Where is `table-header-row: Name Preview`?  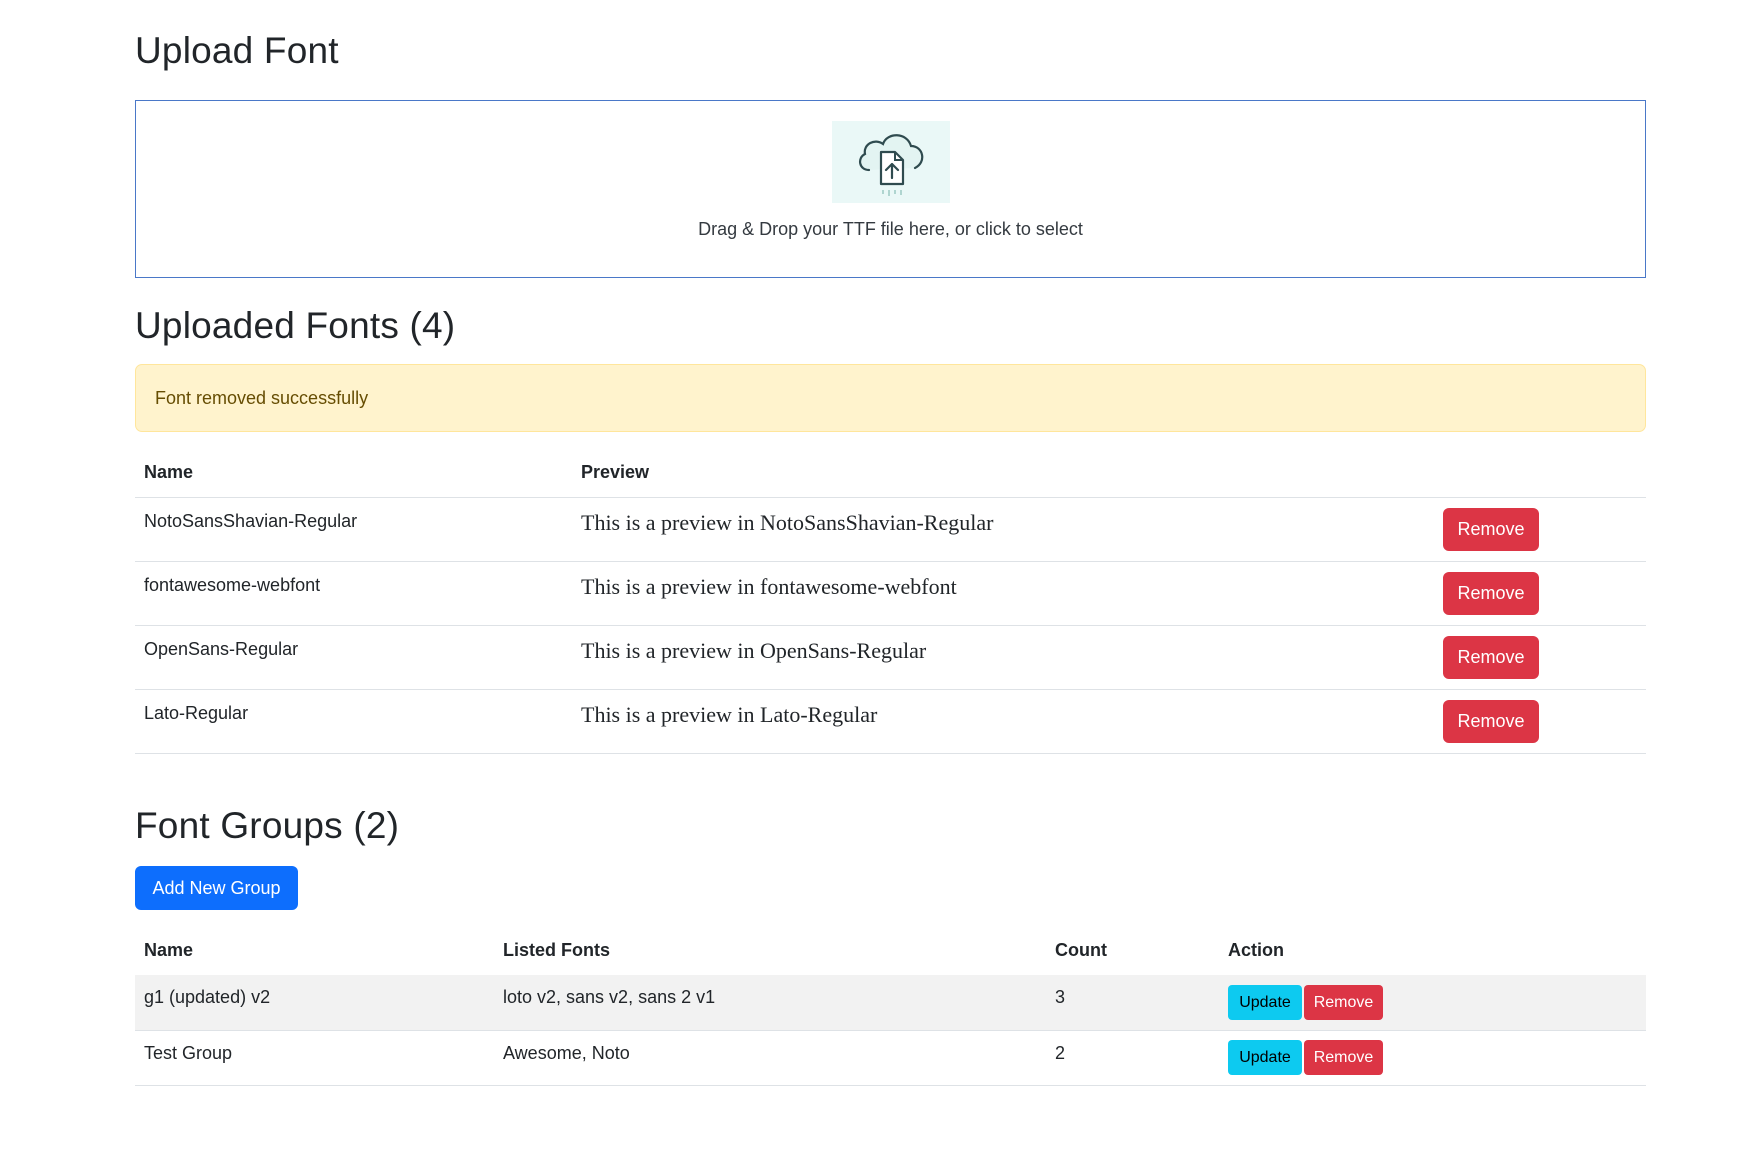
table-header-row: Name Preview is located at coordinates (890, 472).